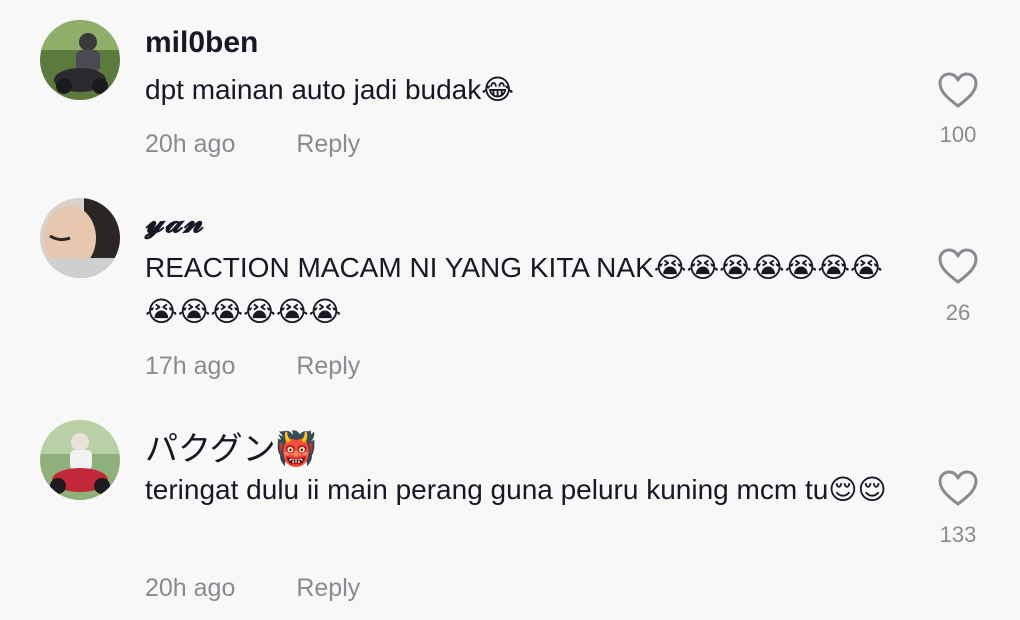 The width and height of the screenshot is (1020, 620). What do you see at coordinates (329, 89) in the screenshot?
I see `comment-text: dpt mainan auto jadi budak😂` at bounding box center [329, 89].